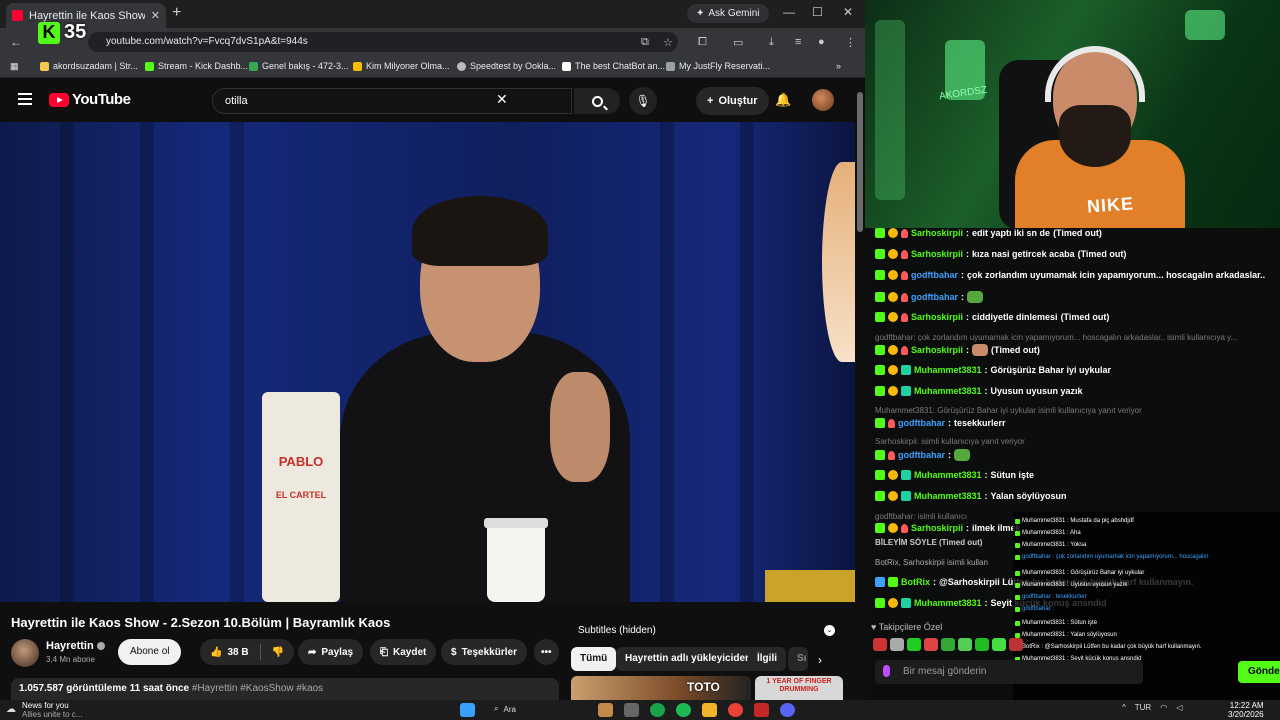 This screenshot has width=1280, height=720. What do you see at coordinates (645, 42) in the screenshot?
I see `cast-icon: ⧉` at bounding box center [645, 42].